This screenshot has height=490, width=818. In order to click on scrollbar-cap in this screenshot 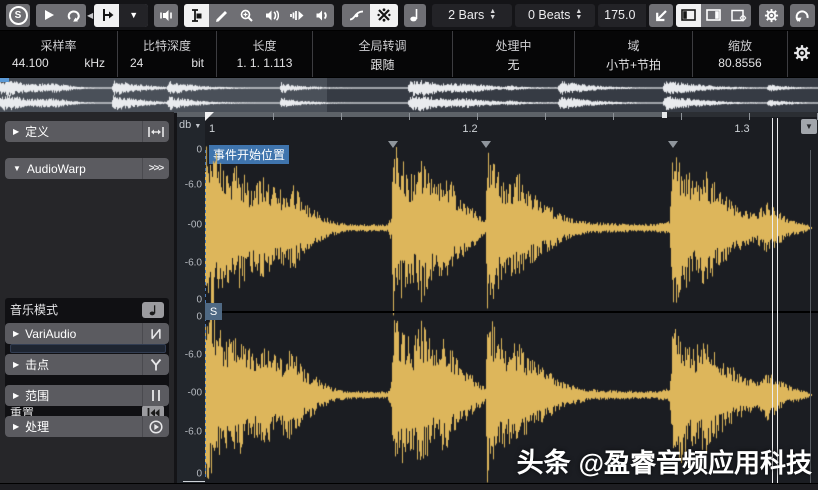, I will do `click(664, 115)`.